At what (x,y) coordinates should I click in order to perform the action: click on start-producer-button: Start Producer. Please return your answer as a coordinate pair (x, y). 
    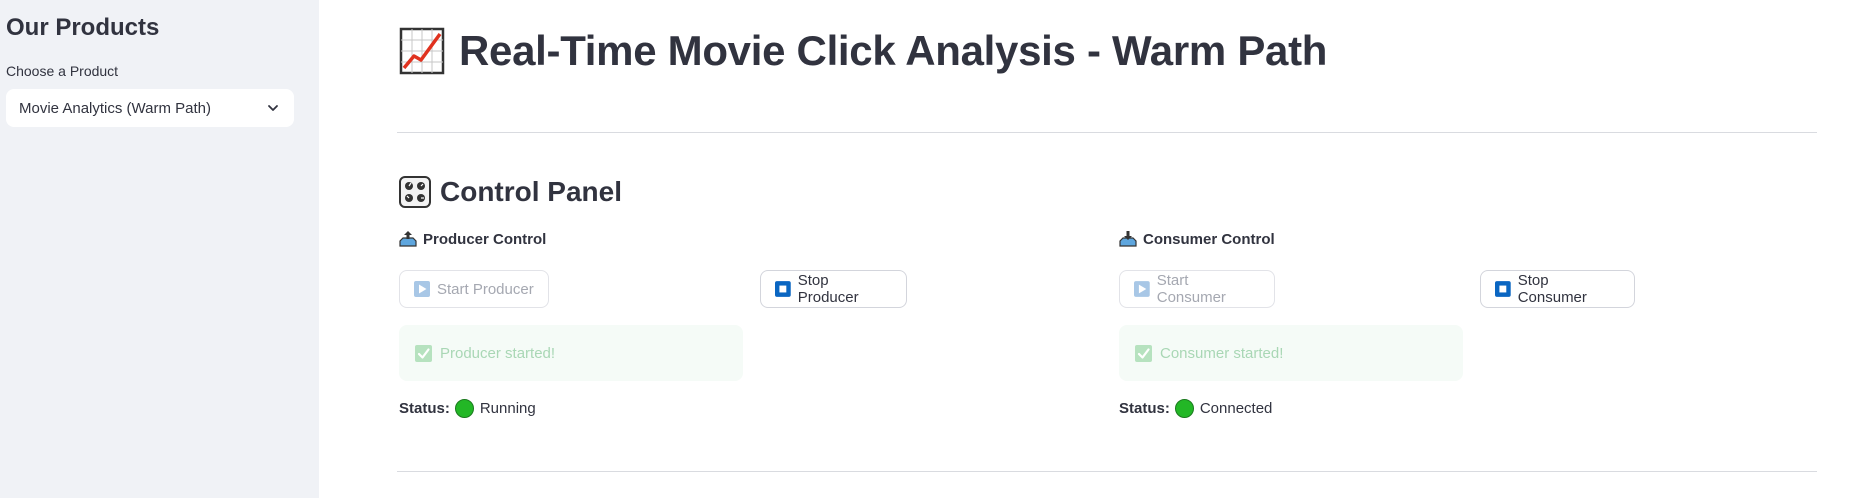
    Looking at the image, I should click on (474, 289).